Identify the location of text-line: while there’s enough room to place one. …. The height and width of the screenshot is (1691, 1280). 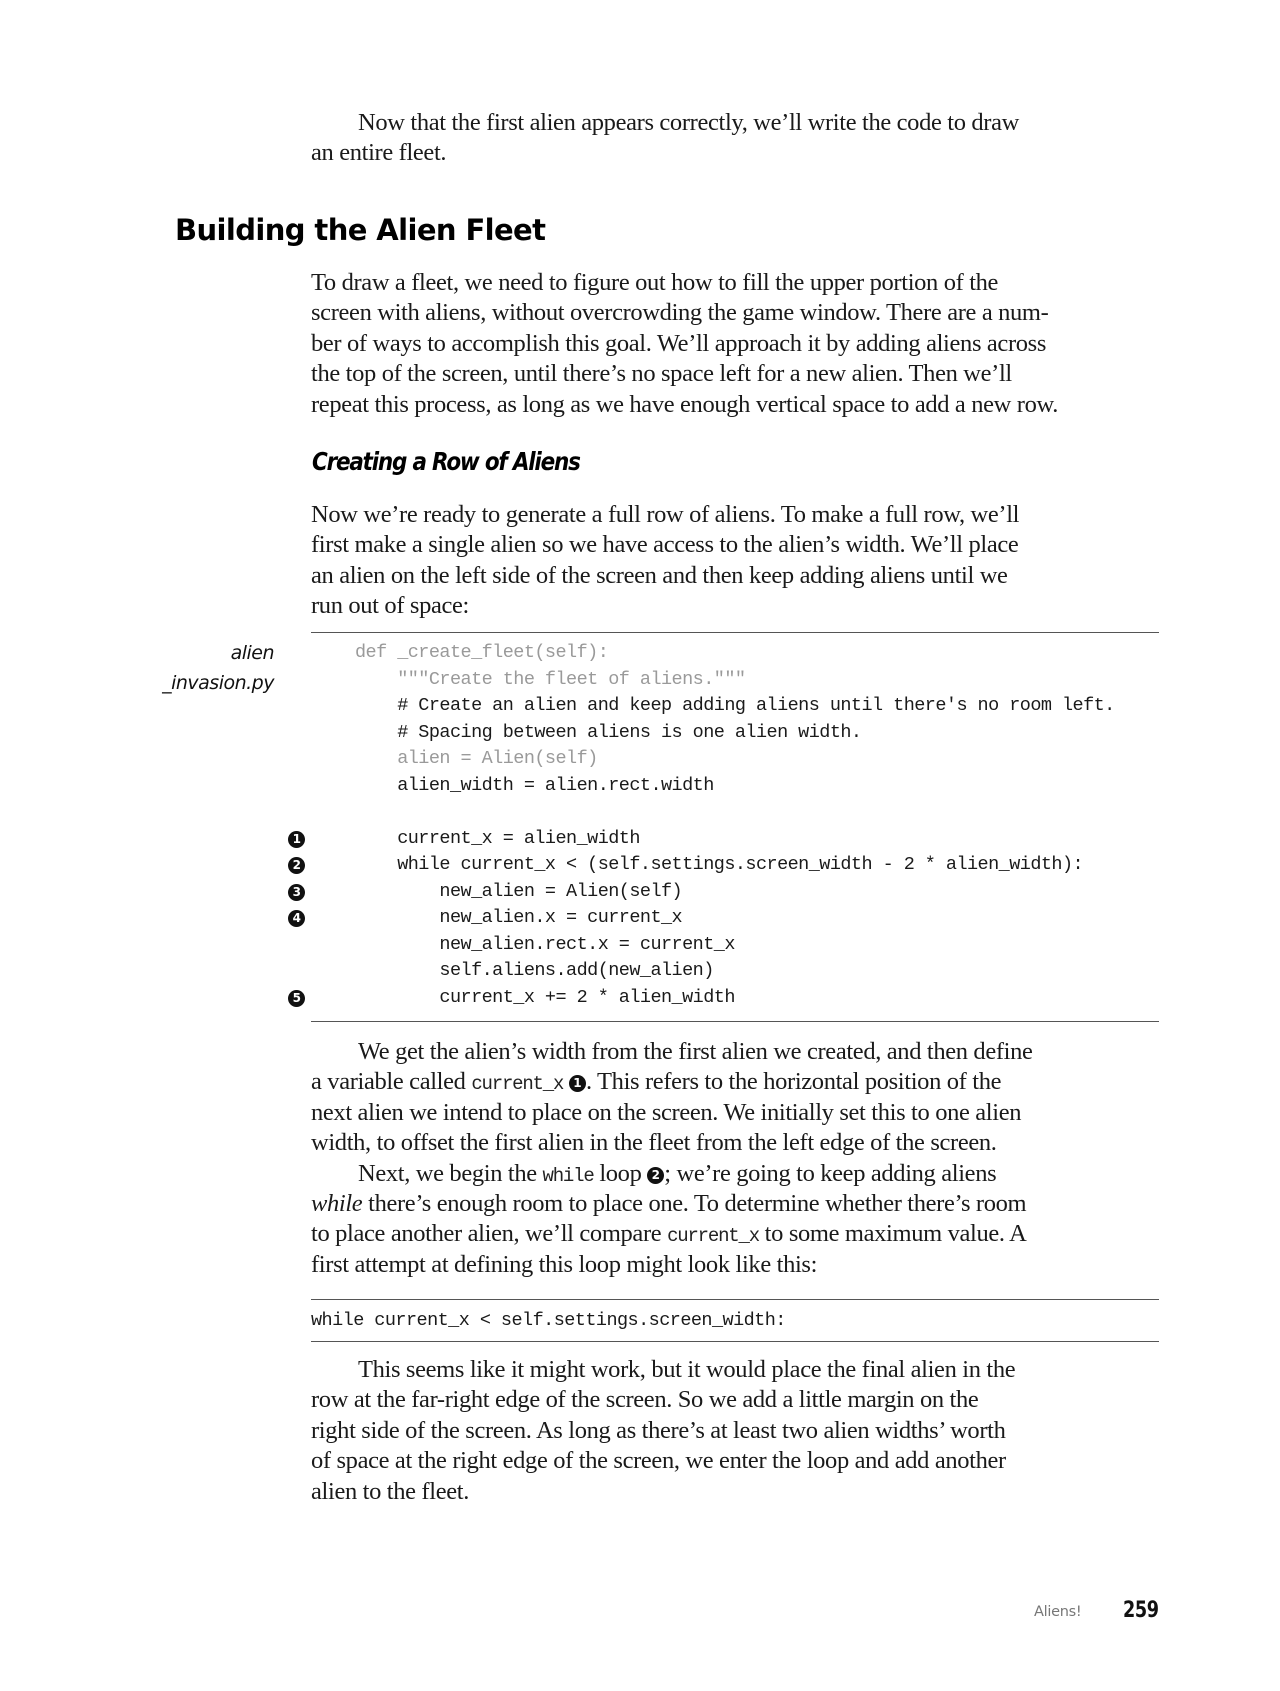
(736, 1204).